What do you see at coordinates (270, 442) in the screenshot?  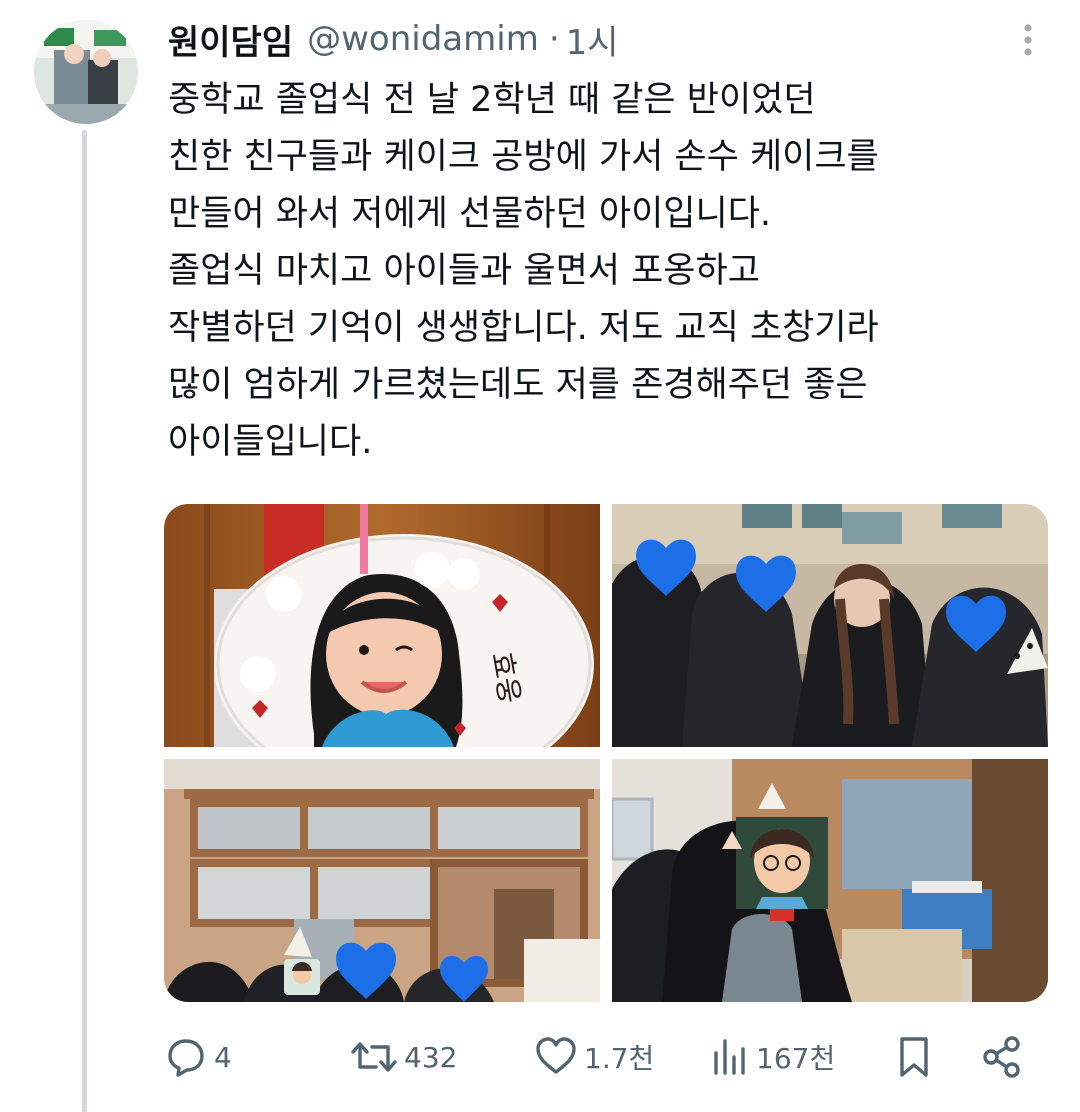 I see `tweet-text-line: 아이들입니다.` at bounding box center [270, 442].